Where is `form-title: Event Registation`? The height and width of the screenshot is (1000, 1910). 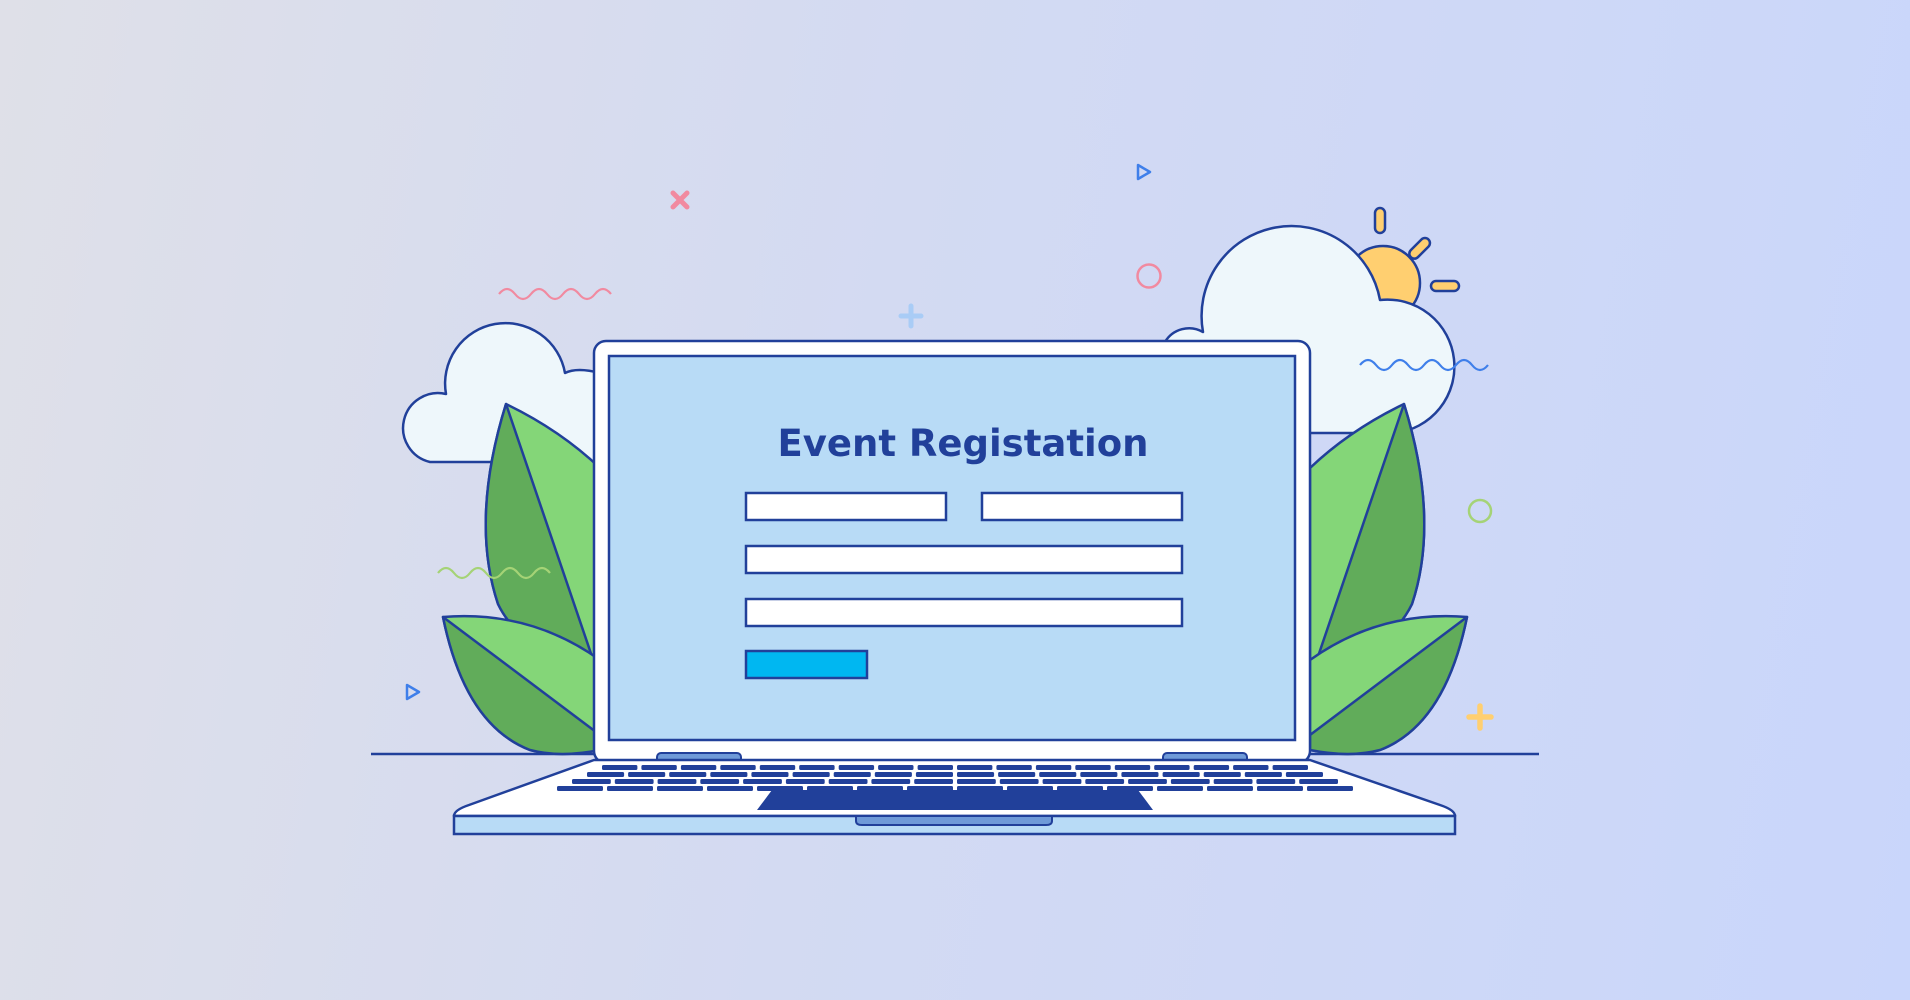
form-title: Event Registation is located at coordinates (963, 443).